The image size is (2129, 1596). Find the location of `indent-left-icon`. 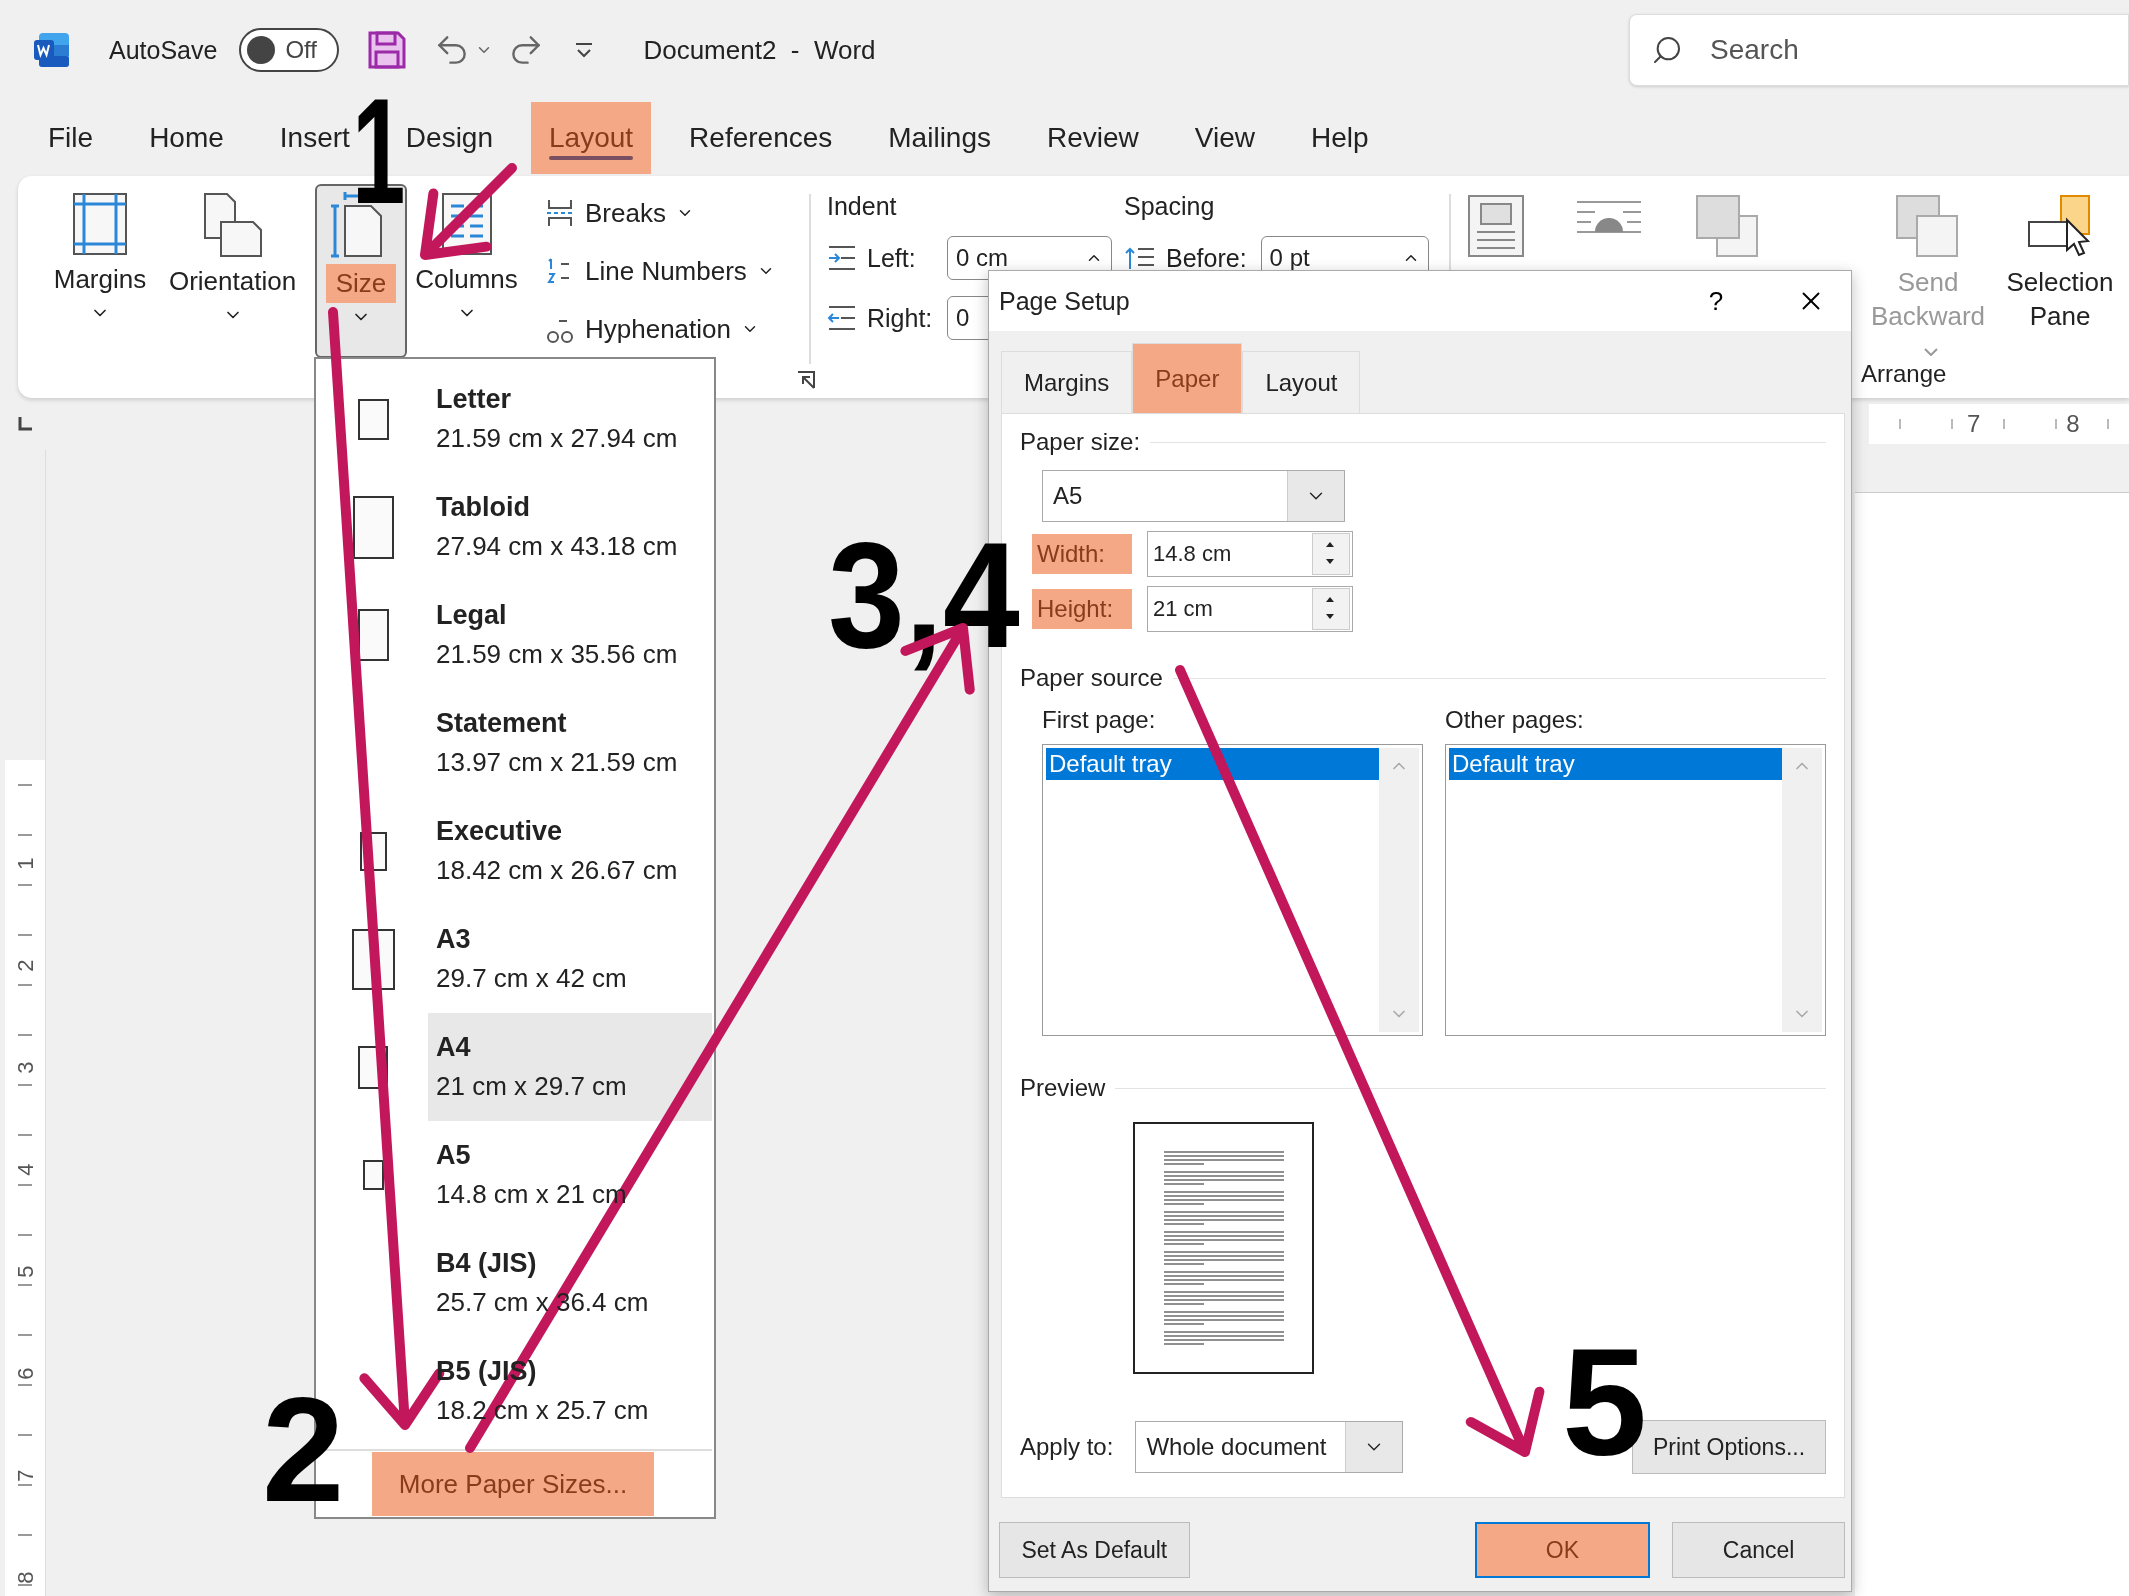

indent-left-icon is located at coordinates (842, 258).